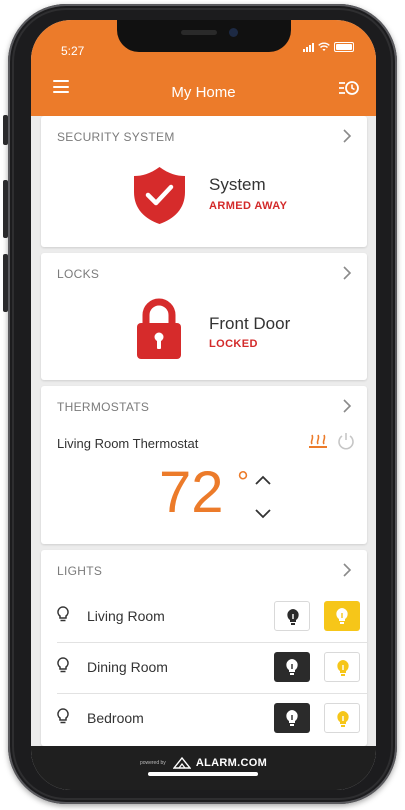  I want to click on light-row-bedroom: Bedroom, so click(204, 718).